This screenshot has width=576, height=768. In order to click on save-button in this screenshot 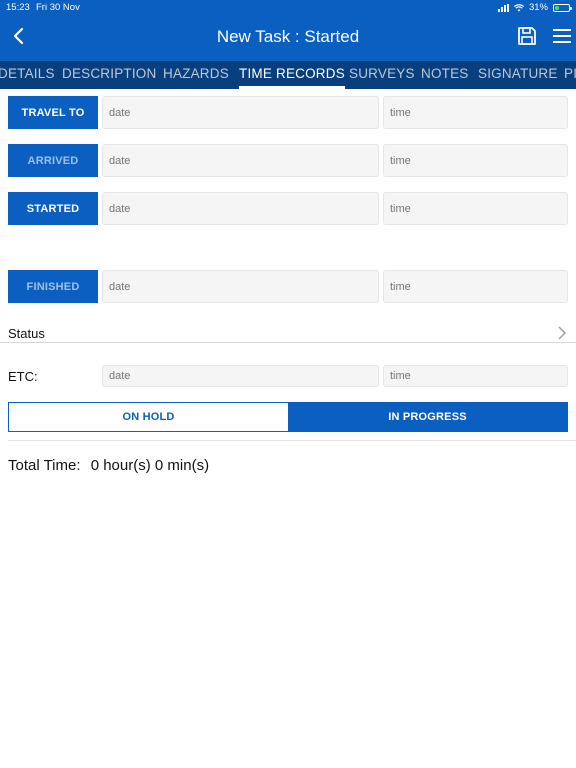, I will do `click(527, 36)`.